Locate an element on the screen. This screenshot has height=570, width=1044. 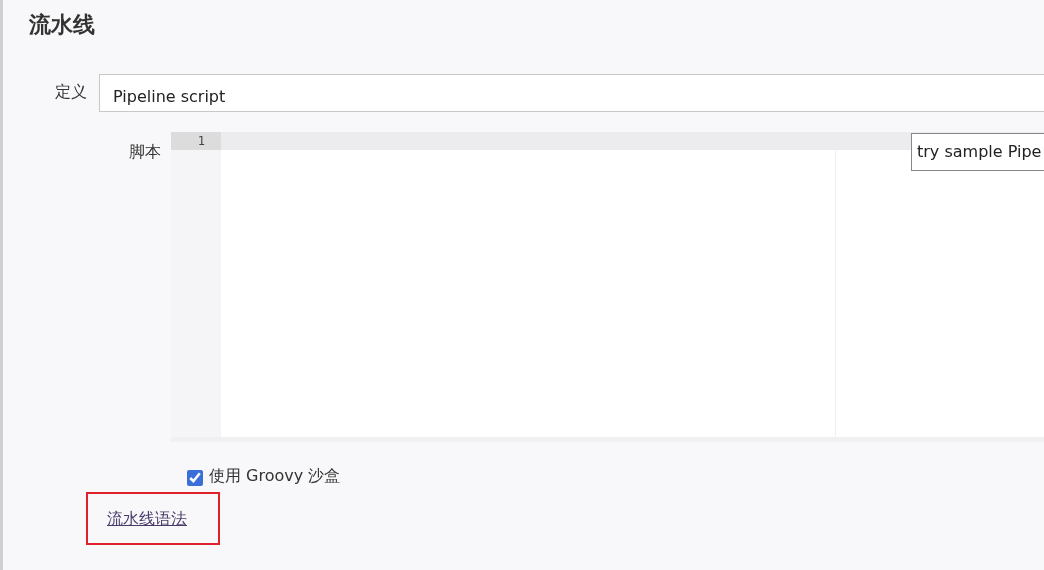
sandbox-checkbox is located at coordinates (195, 478).